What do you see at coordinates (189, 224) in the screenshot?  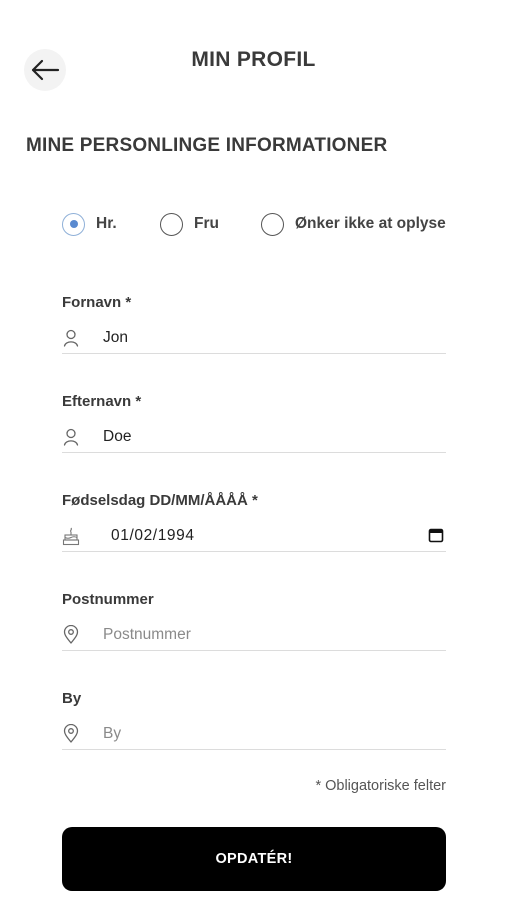 I see `radio-option-fru: Fru` at bounding box center [189, 224].